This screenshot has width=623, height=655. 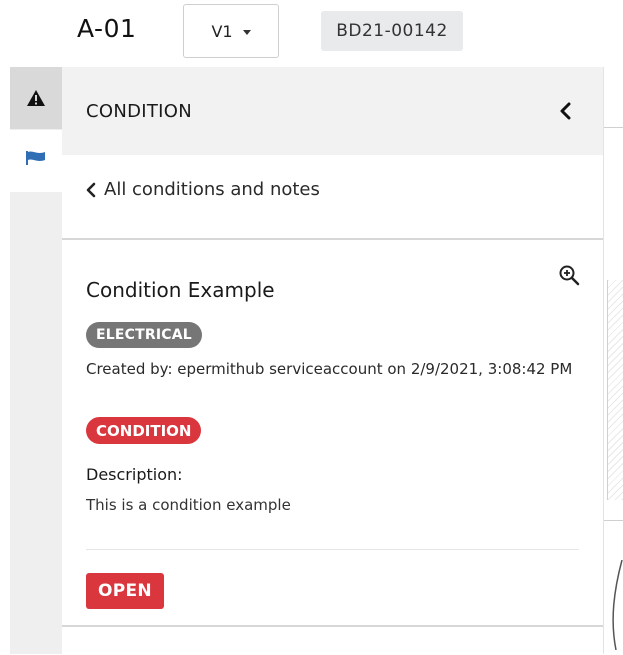 I want to click on version-value: V1, so click(x=222, y=31).